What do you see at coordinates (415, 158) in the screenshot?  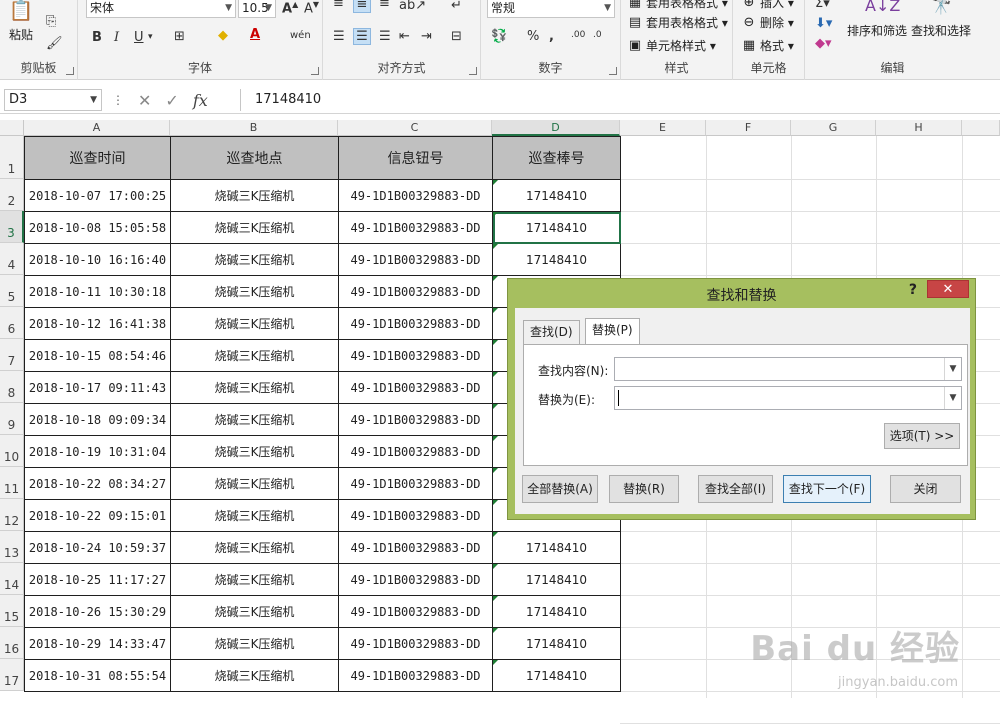 I see `header-cell-button-id: 信息钮号` at bounding box center [415, 158].